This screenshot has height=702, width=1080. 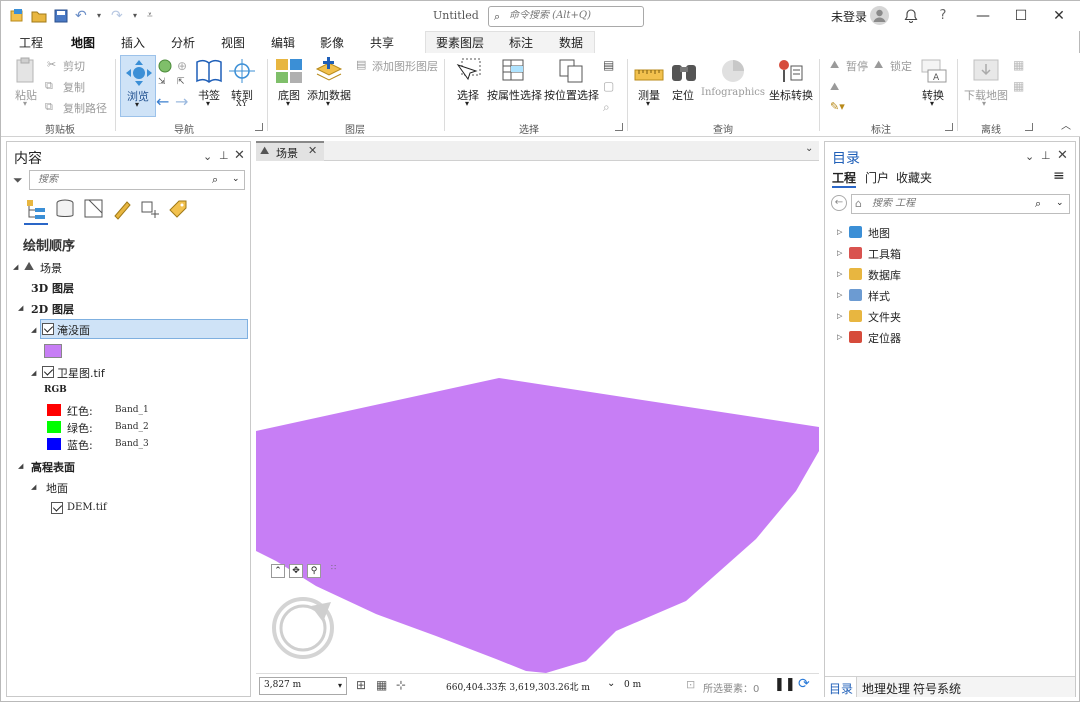 I want to click on close-pane-icon: ✕, so click(x=239, y=155).